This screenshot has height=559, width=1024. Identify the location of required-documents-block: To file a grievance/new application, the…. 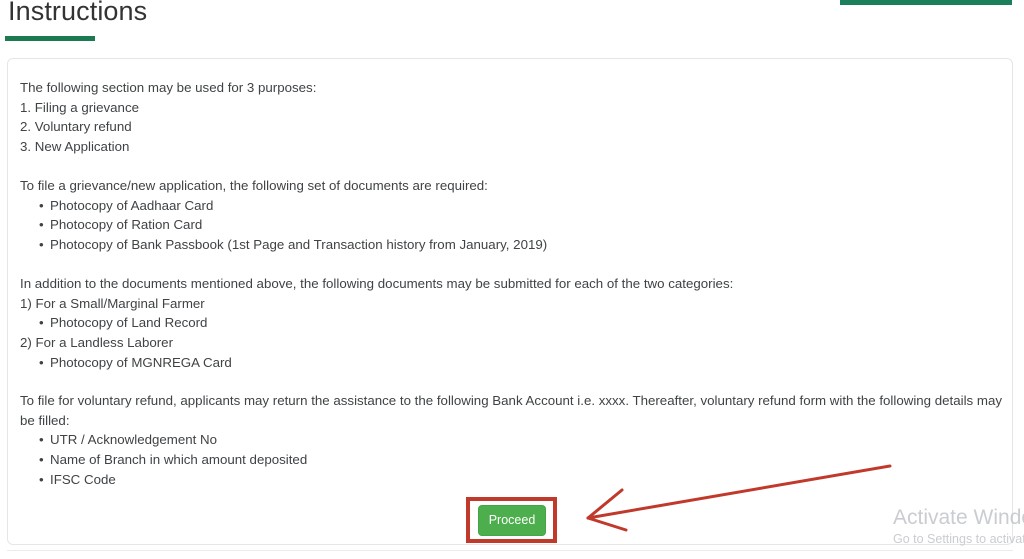
(283, 215).